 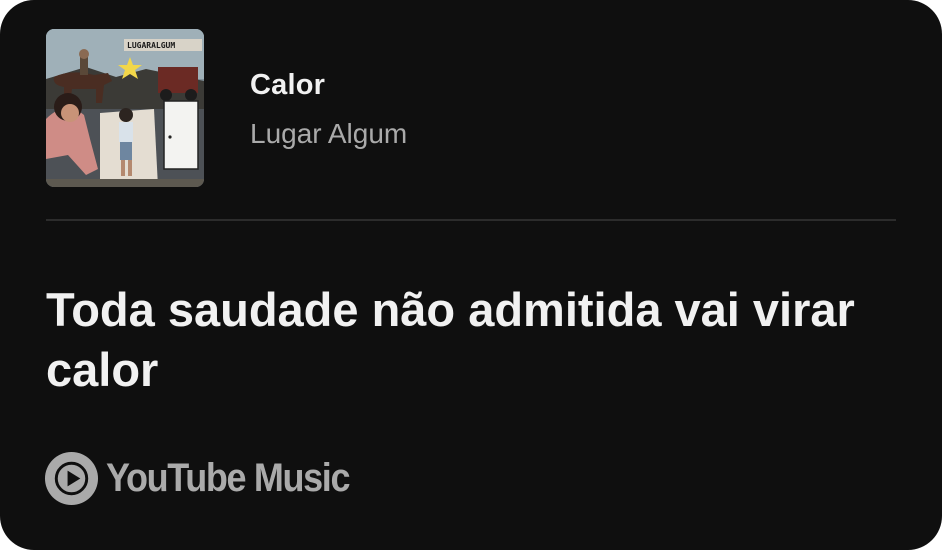 I want to click on song-title: Calor, so click(x=288, y=85).